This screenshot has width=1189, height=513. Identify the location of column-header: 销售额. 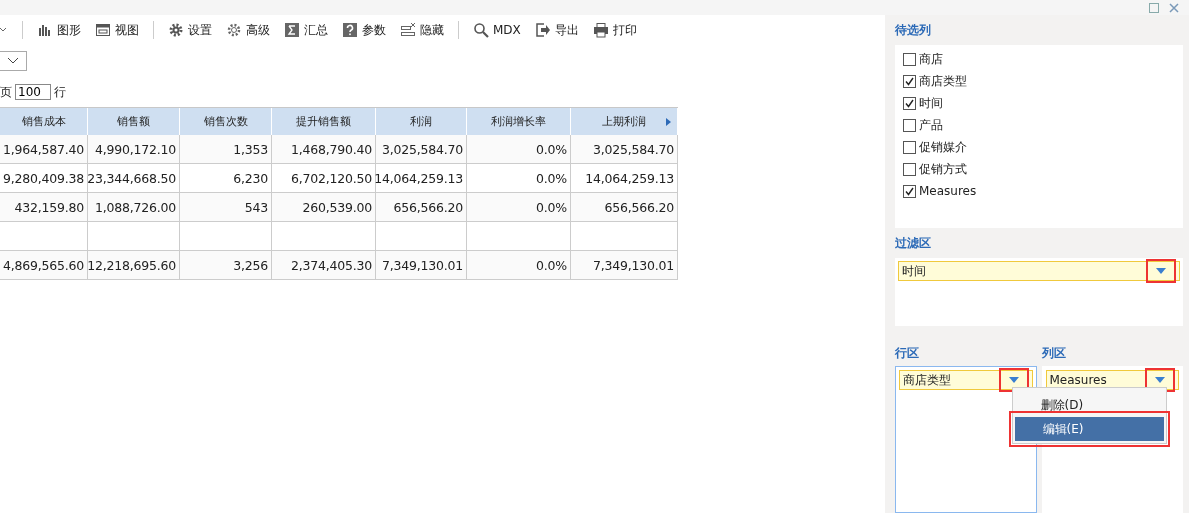
(134, 121).